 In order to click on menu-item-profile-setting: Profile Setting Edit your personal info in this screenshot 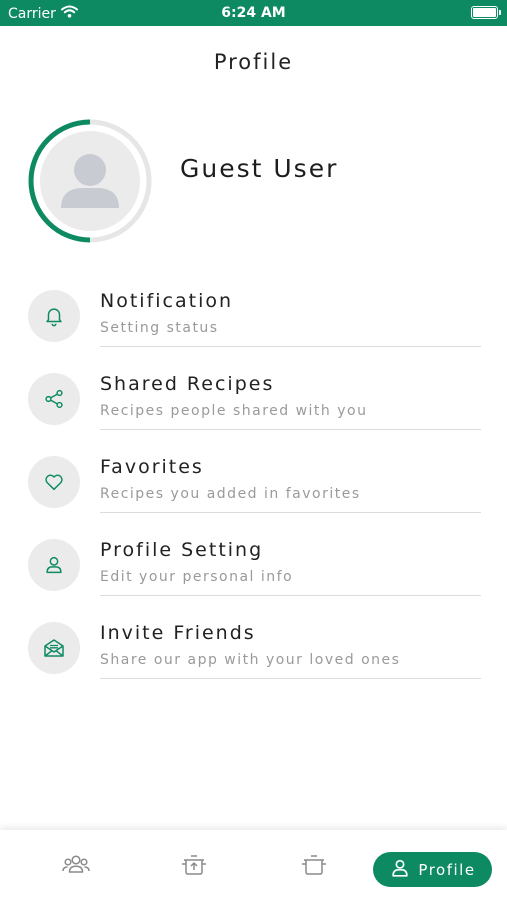, I will do `click(253, 574)`.